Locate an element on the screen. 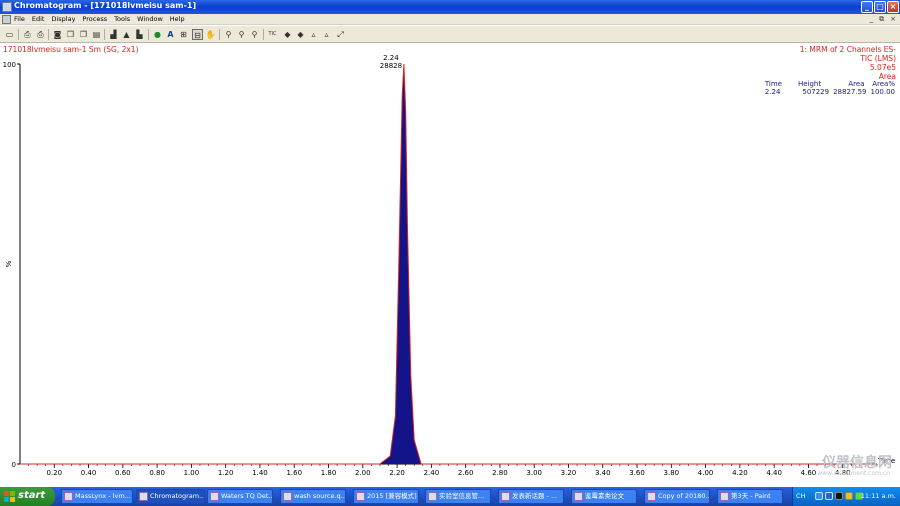 This screenshot has height=506, width=900. menu-edit: Edit is located at coordinates (38, 19).